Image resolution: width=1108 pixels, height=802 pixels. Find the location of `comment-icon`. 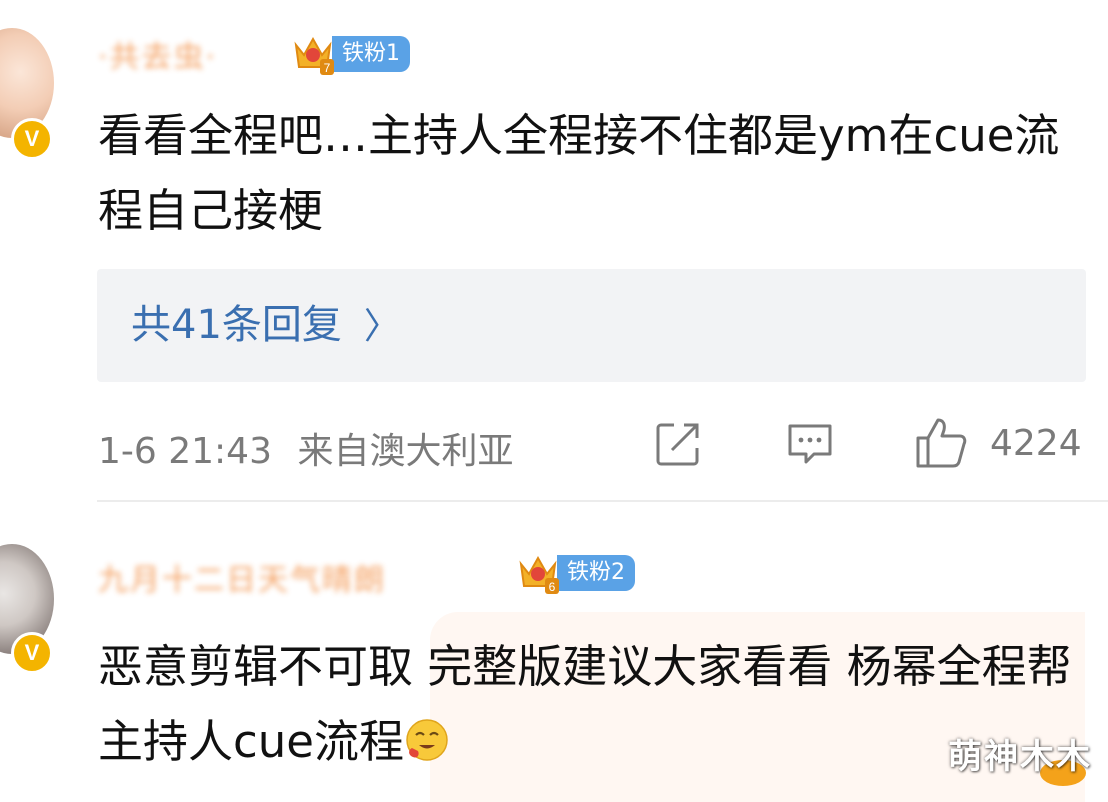

comment-icon is located at coordinates (810, 444).